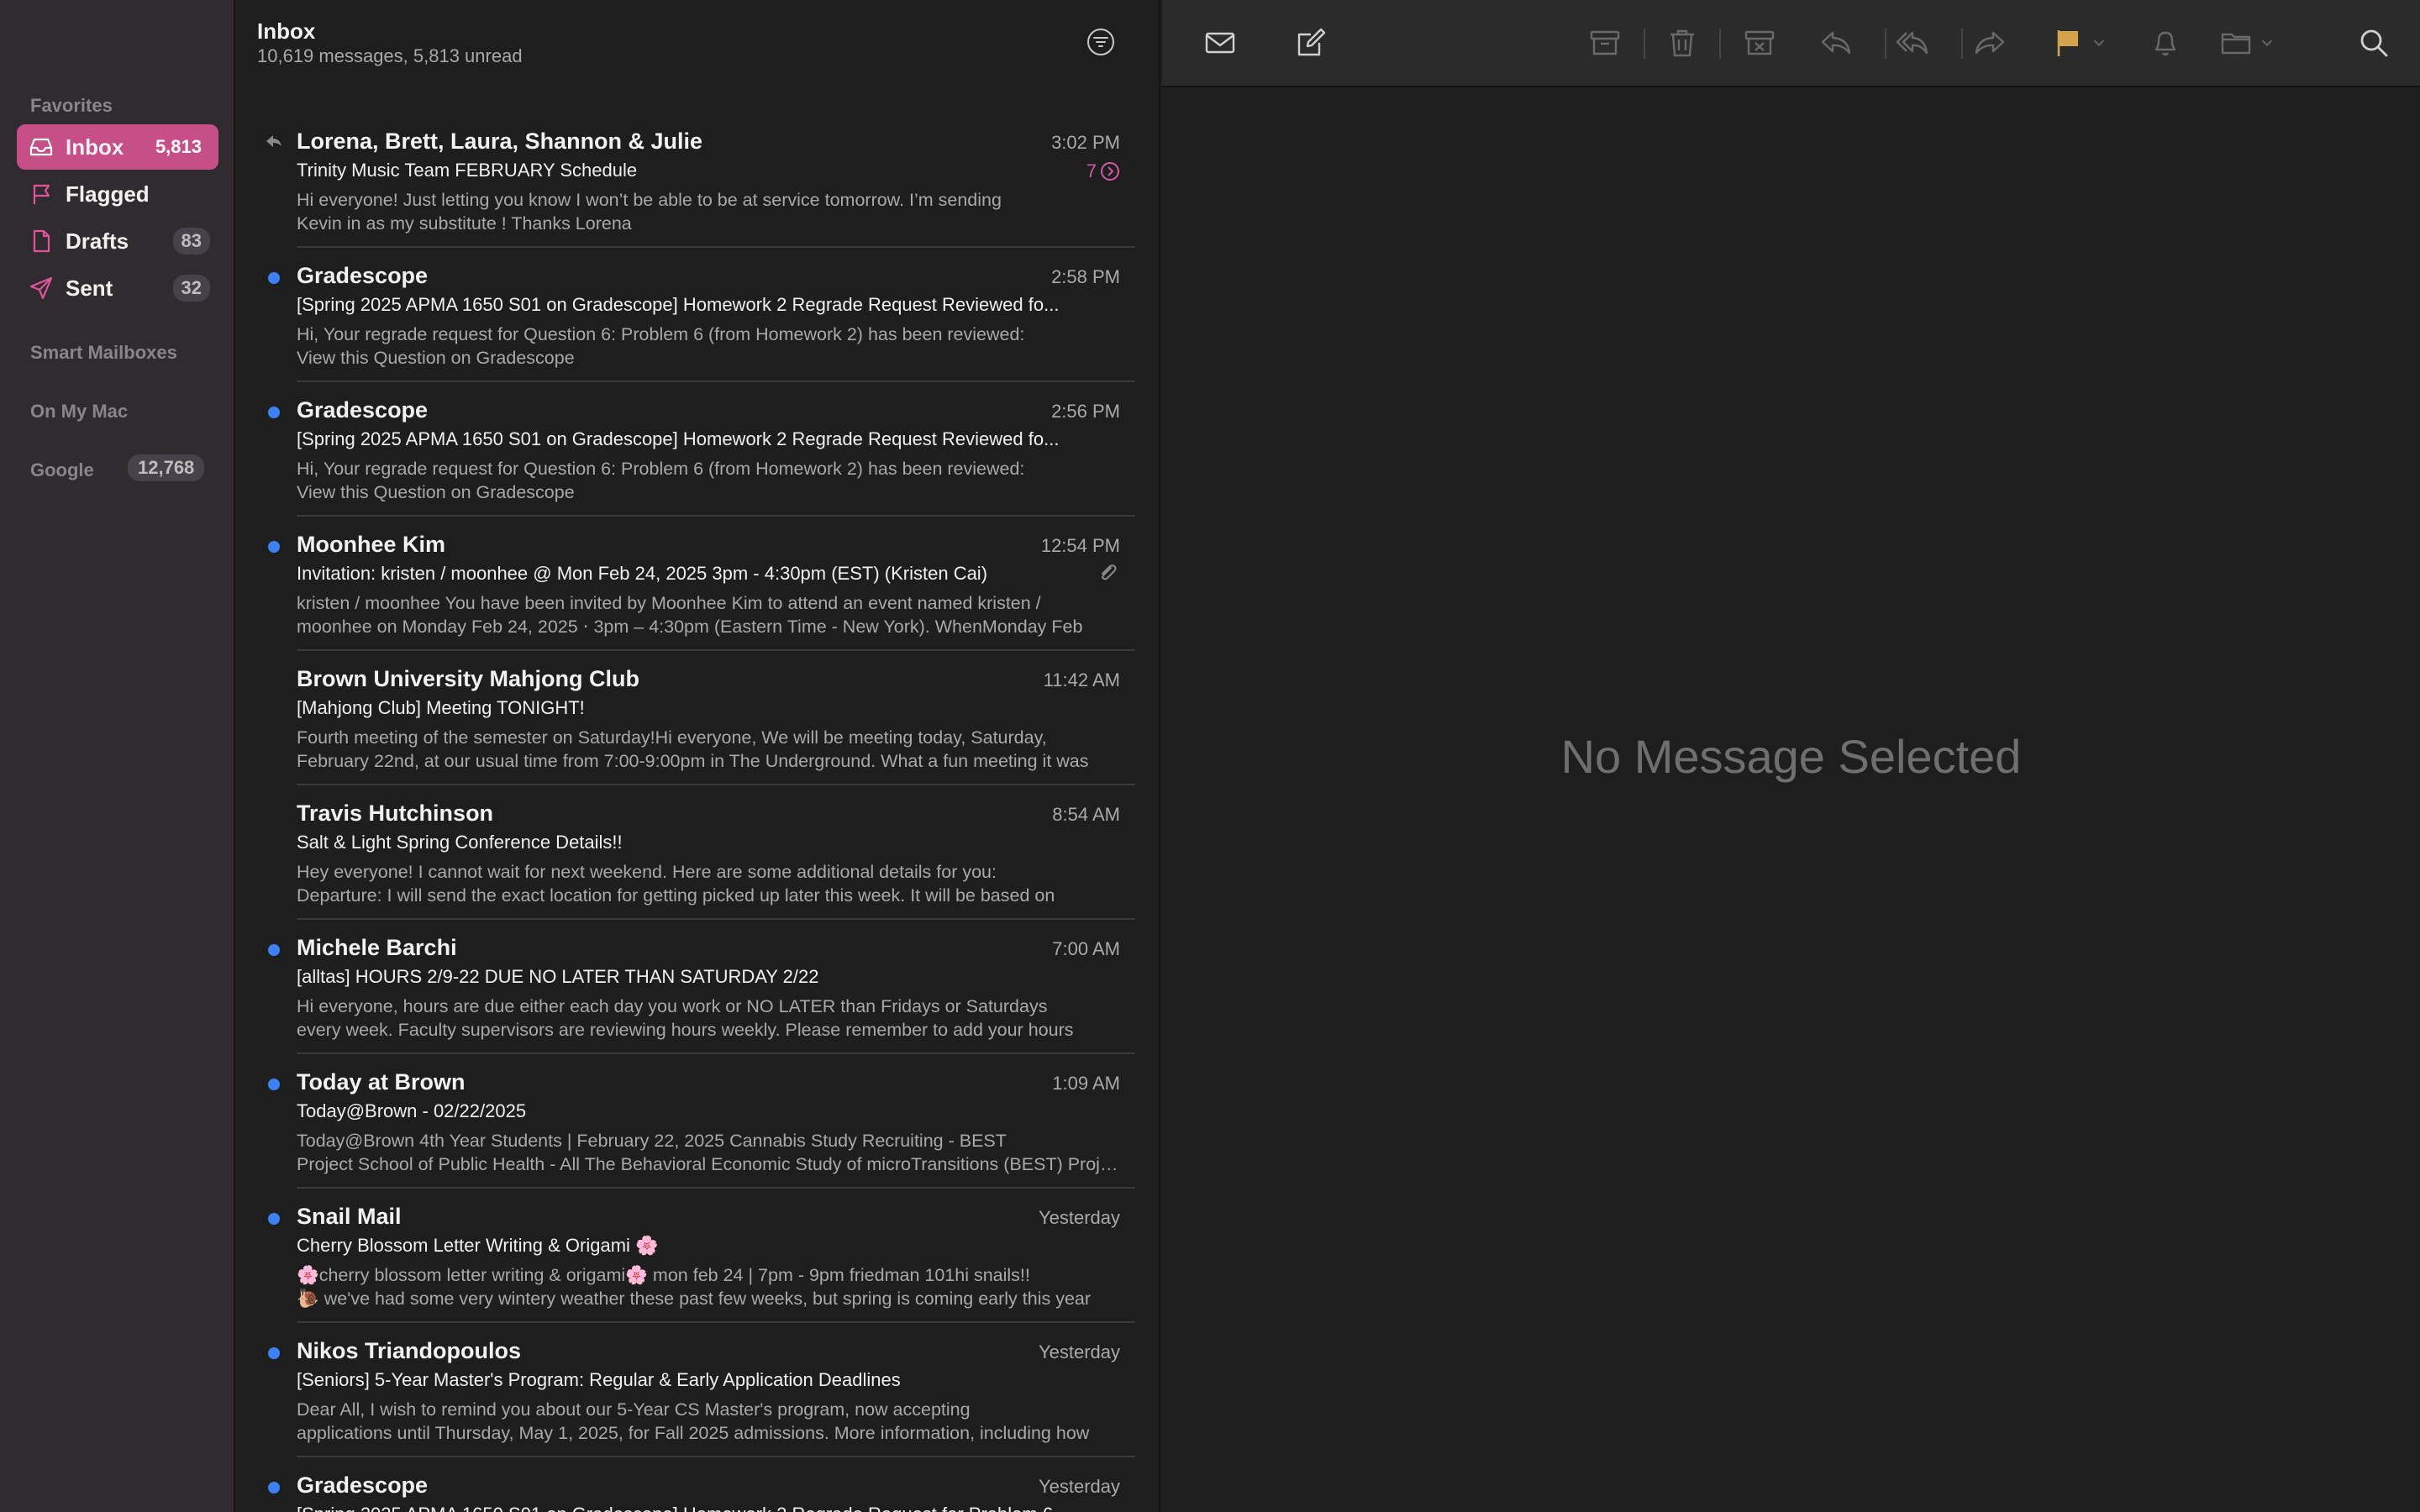 The height and width of the screenshot is (1512, 2420). I want to click on archive-icon, so click(1605, 42).